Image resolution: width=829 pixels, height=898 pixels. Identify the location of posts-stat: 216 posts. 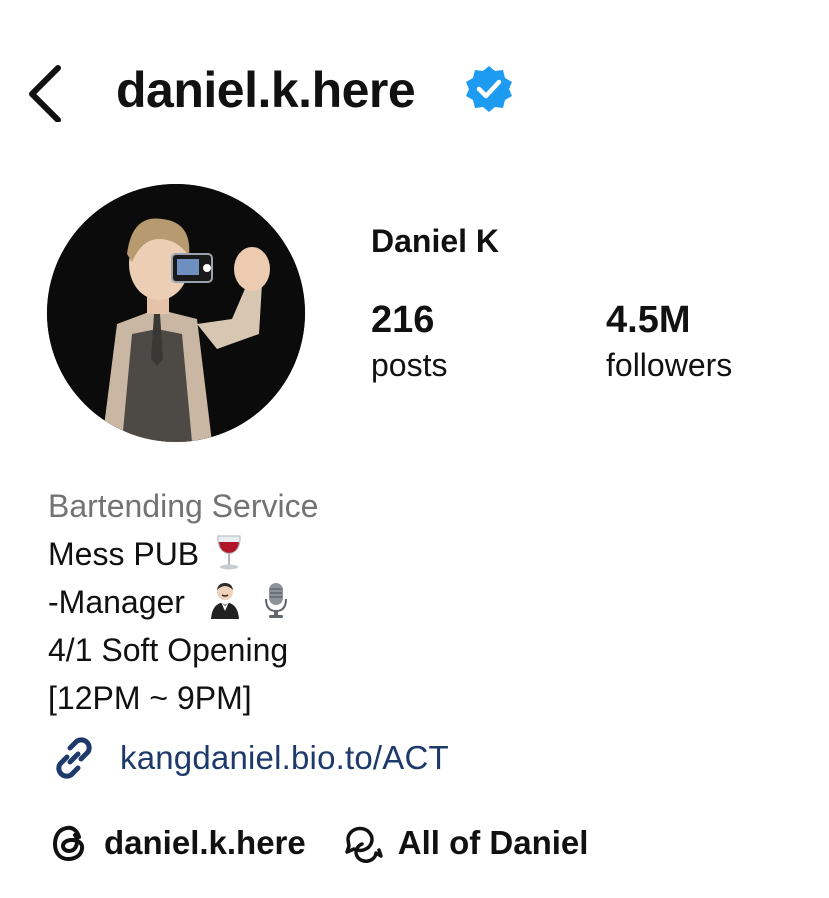
(409, 342).